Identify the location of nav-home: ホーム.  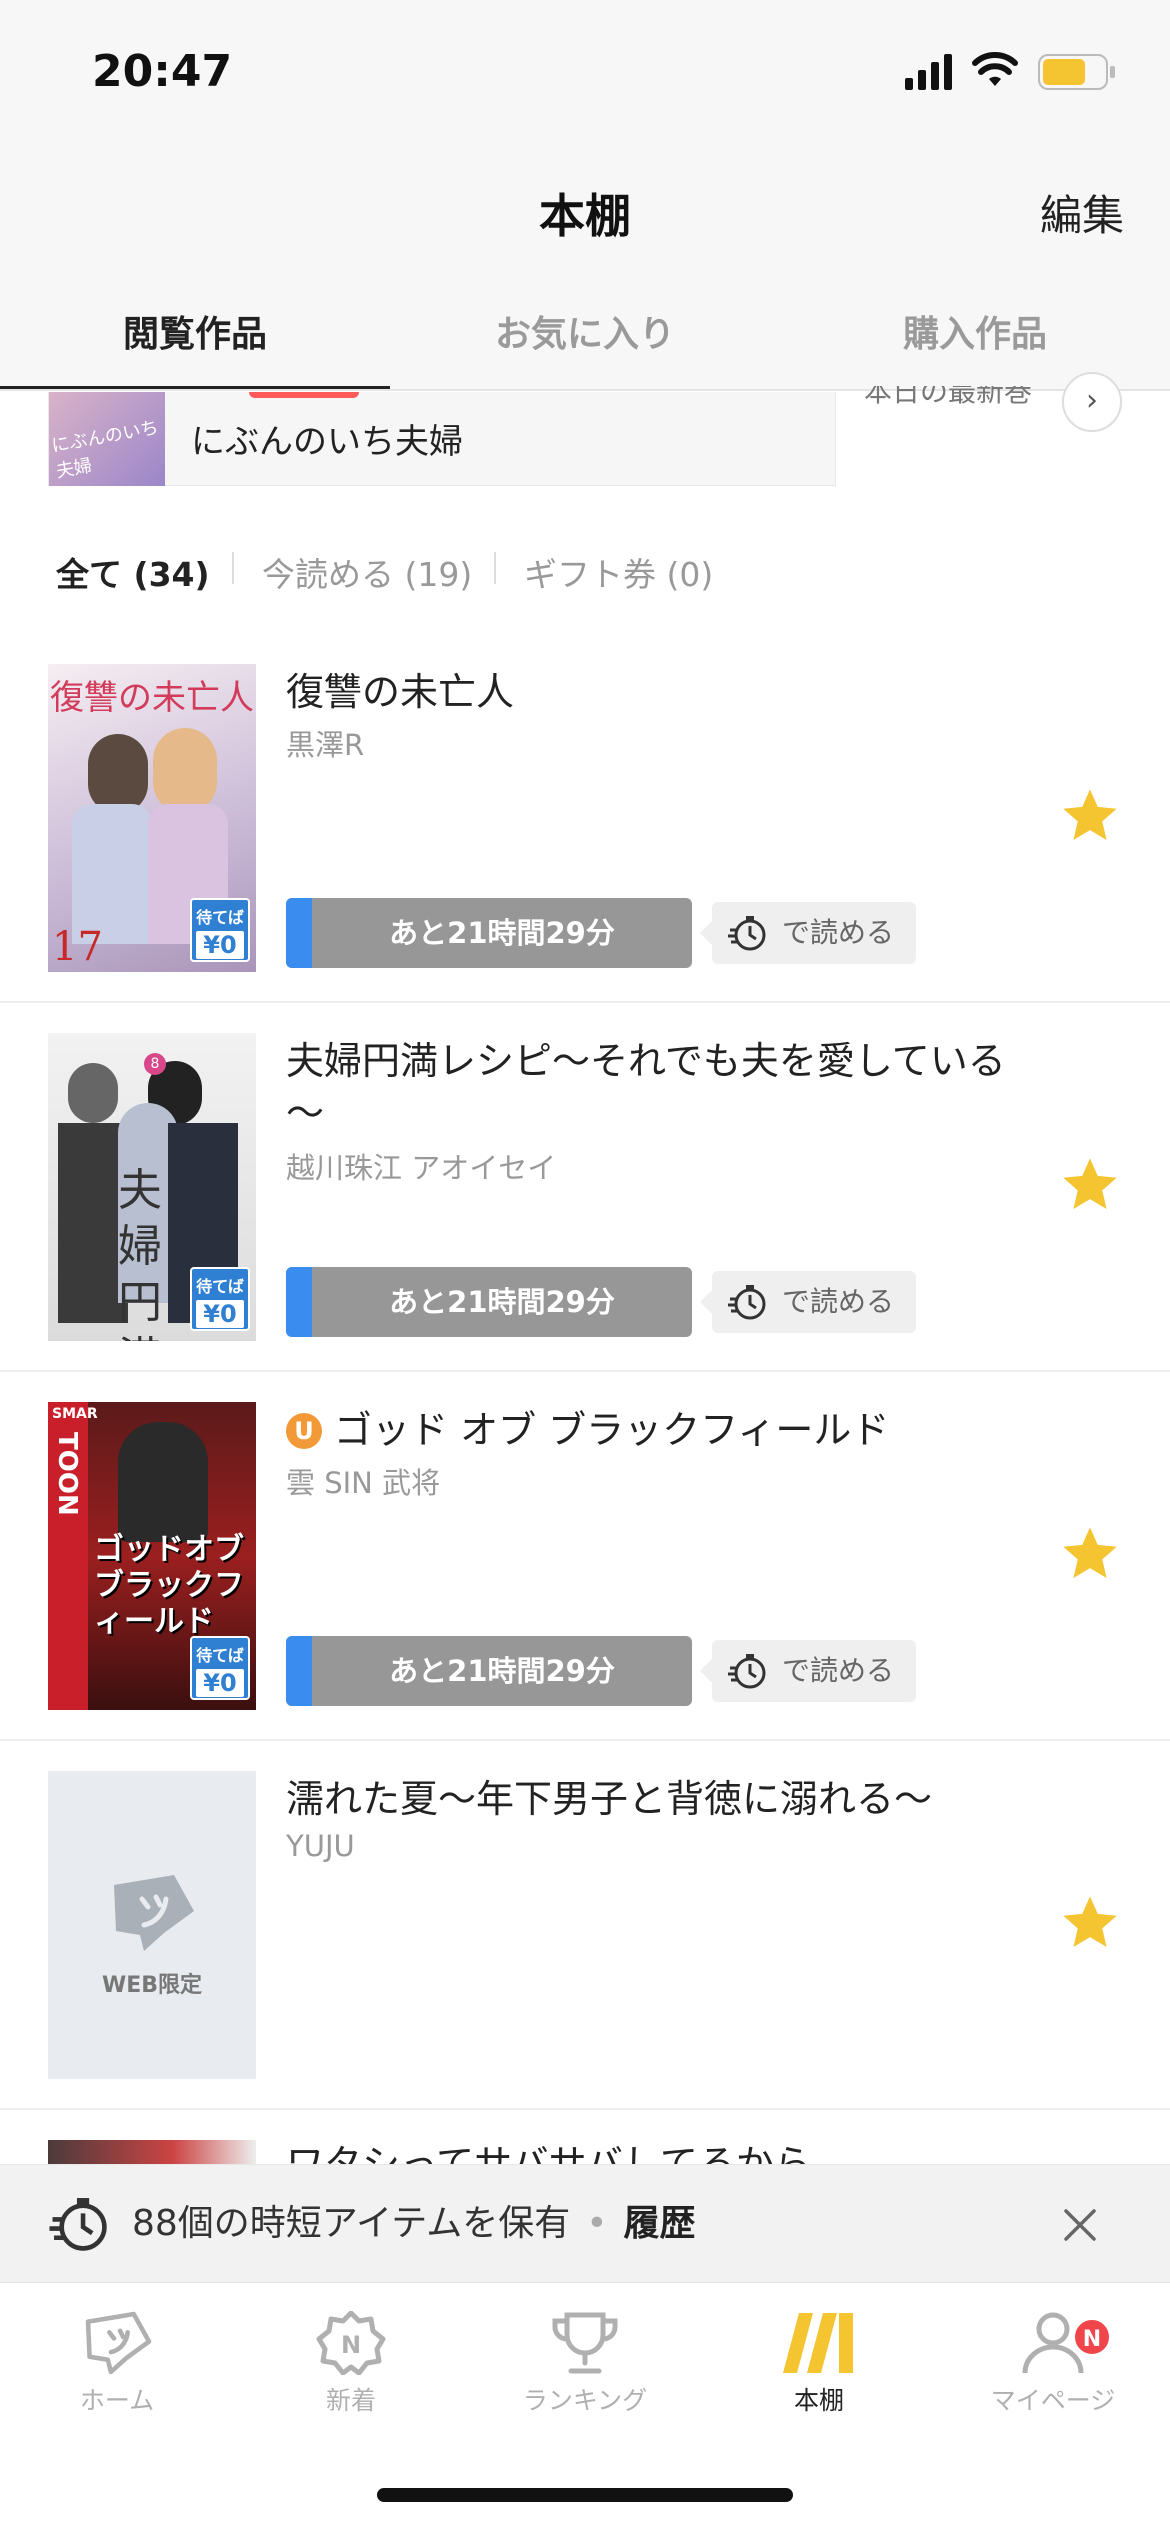
(117, 2368).